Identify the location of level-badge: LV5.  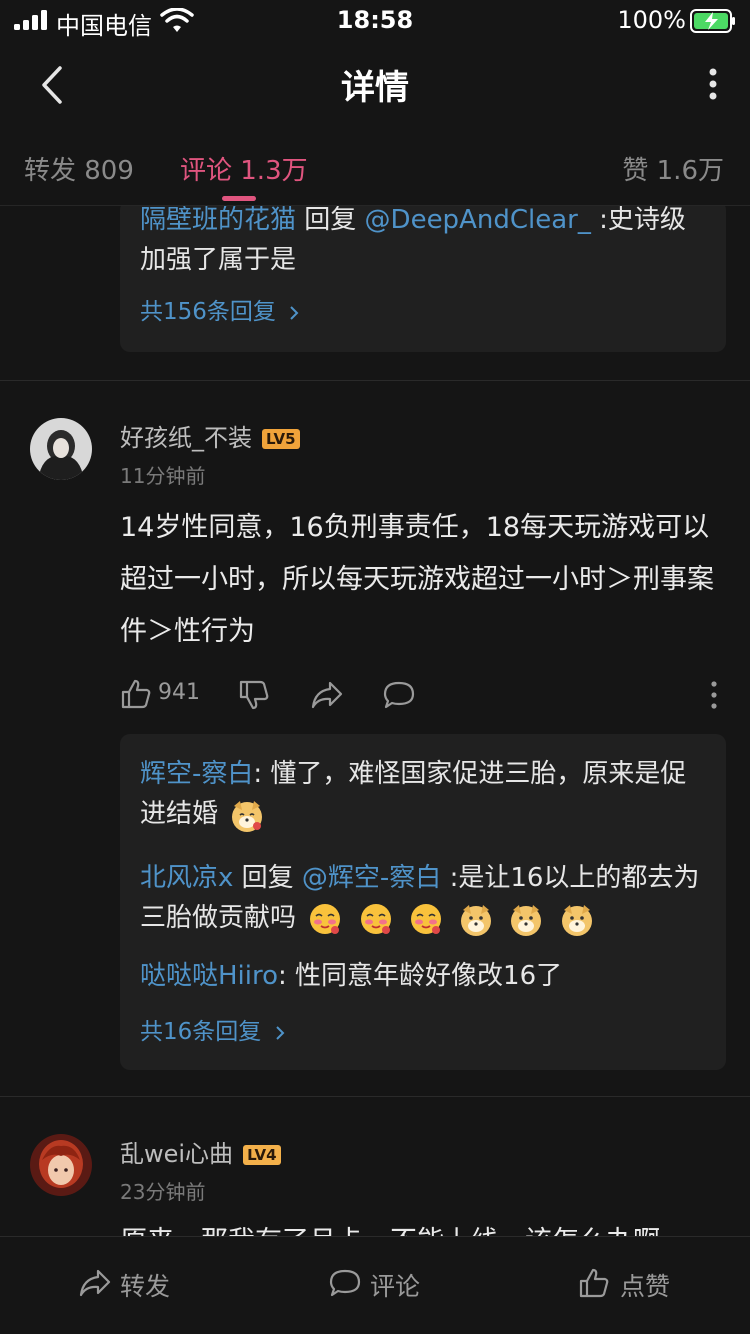
(281, 439).